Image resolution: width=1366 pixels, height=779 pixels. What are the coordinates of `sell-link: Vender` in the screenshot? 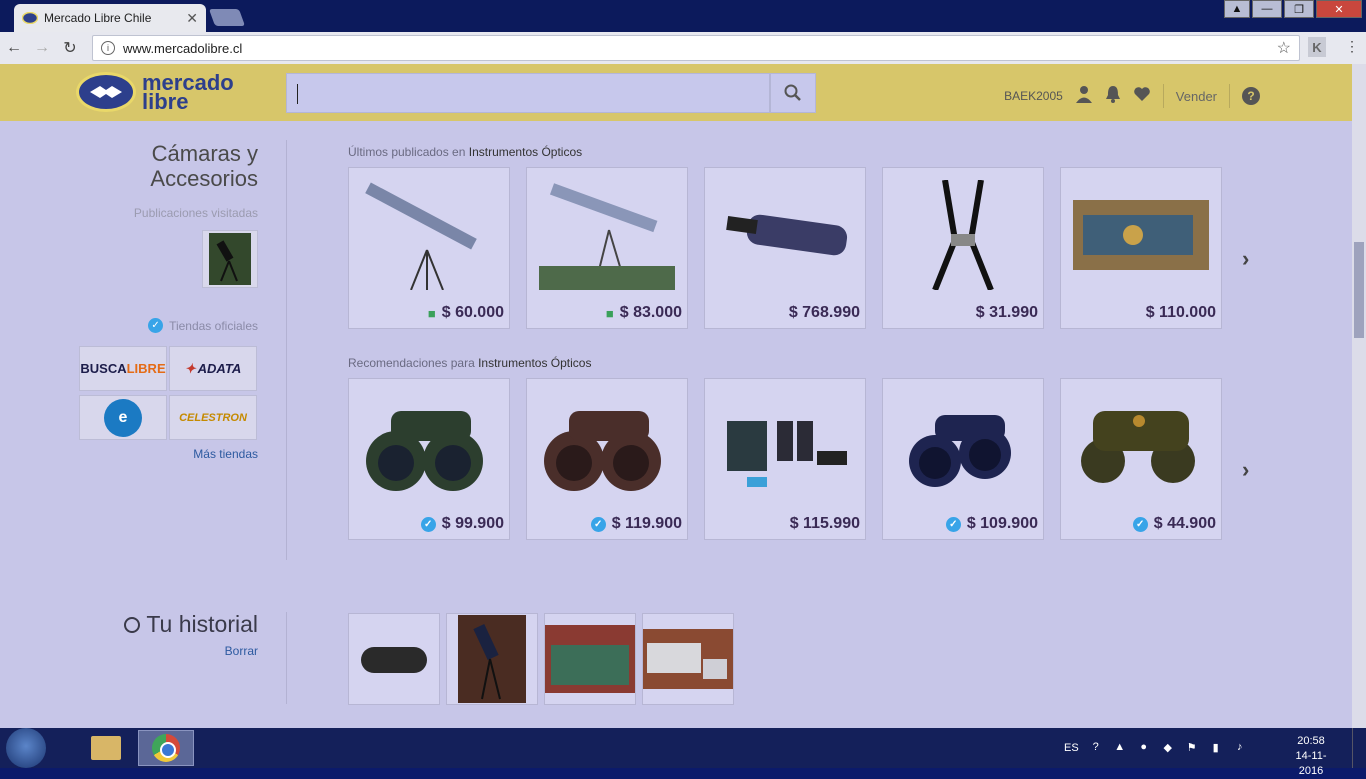 It's located at (1196, 96).